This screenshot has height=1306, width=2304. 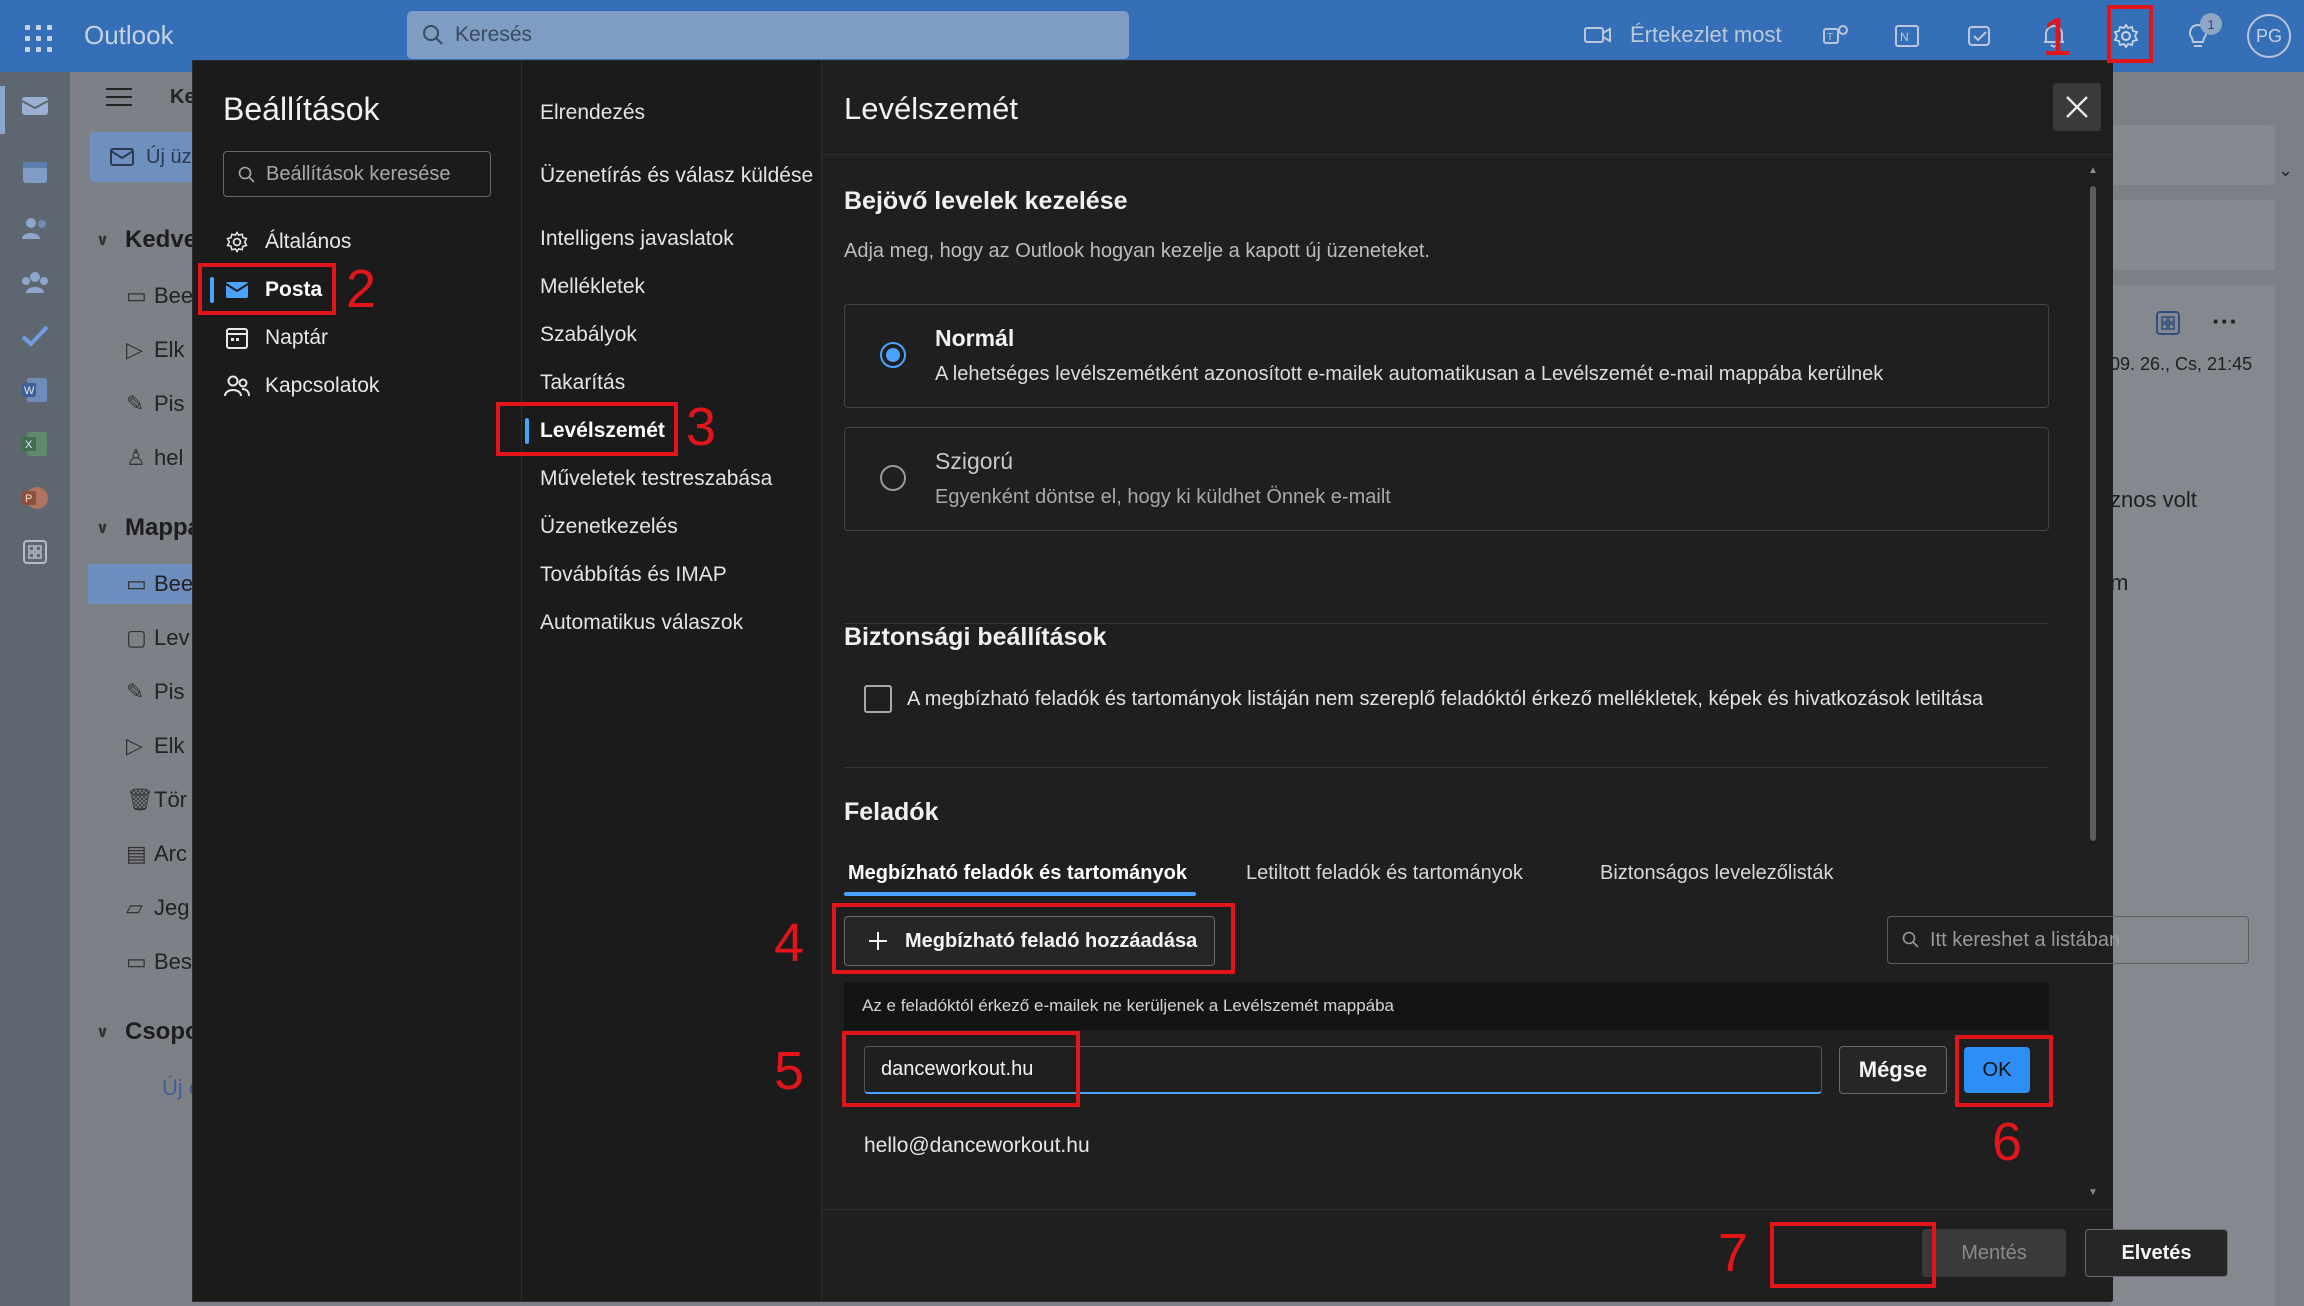 What do you see at coordinates (1893, 1070) in the screenshot?
I see `cancel-button: Mégse` at bounding box center [1893, 1070].